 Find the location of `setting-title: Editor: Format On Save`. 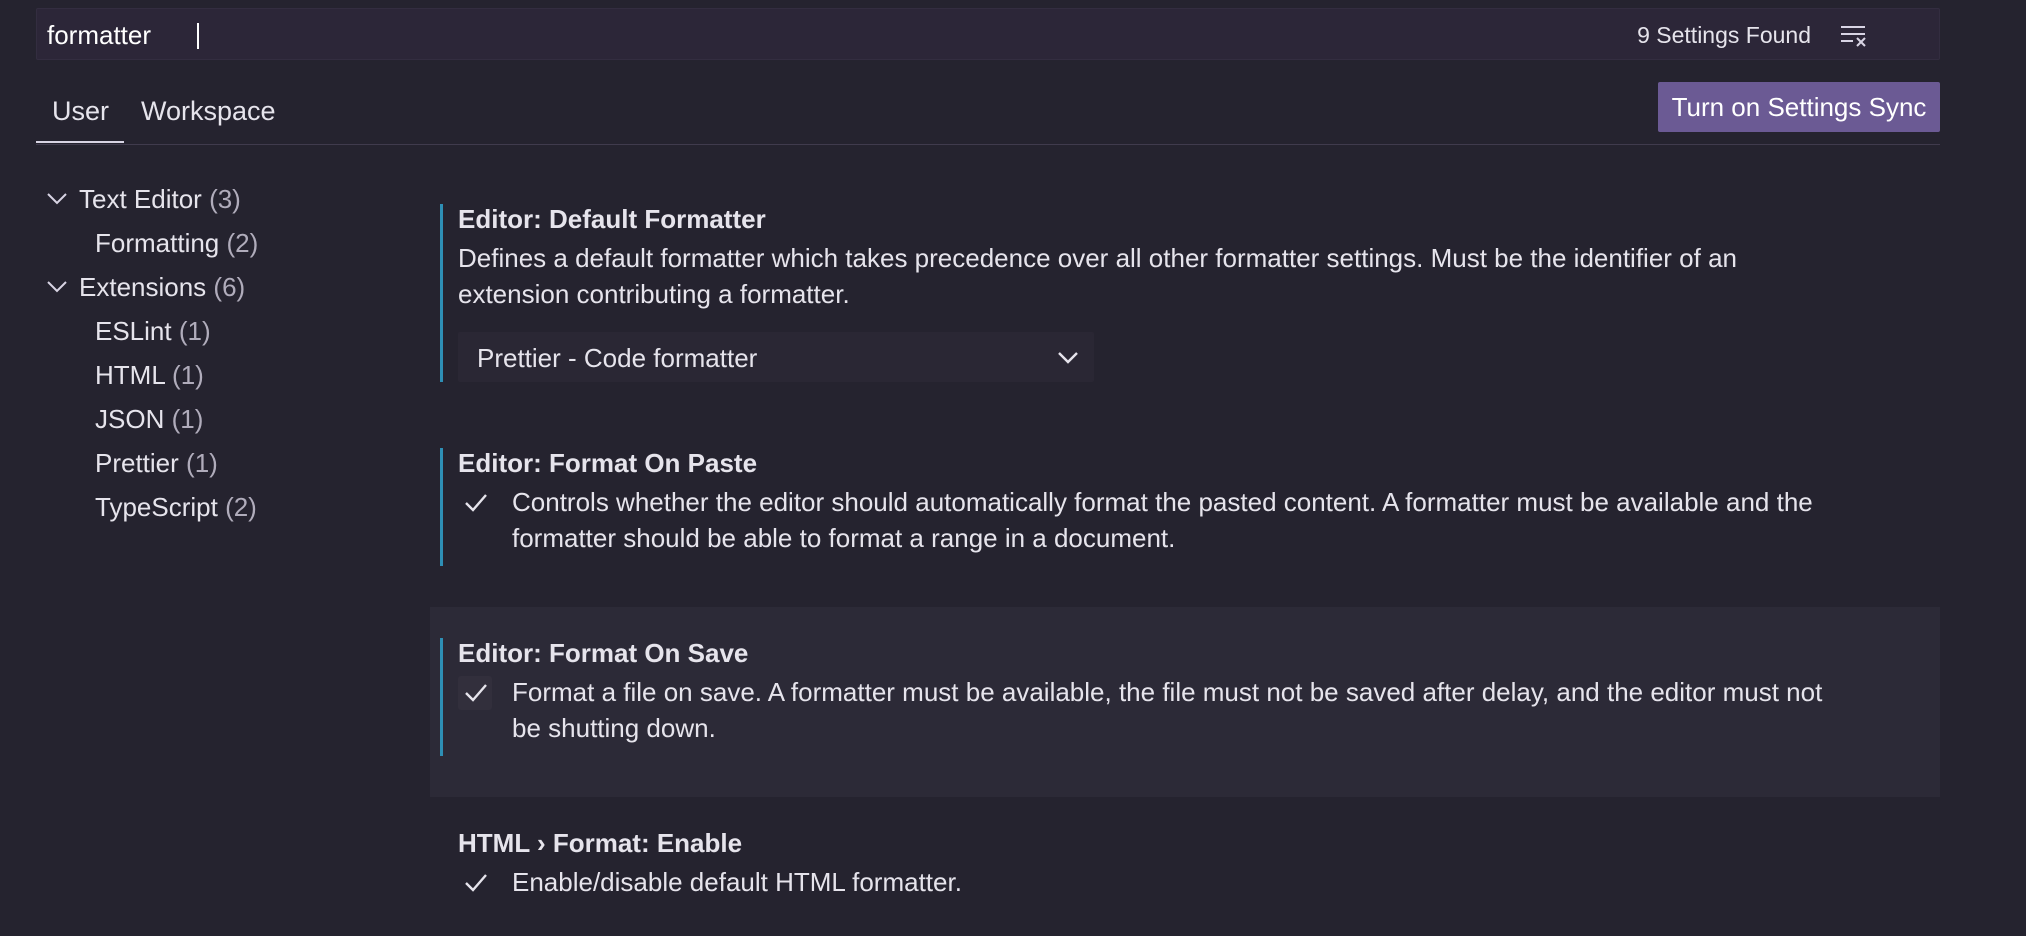

setting-title: Editor: Format On Save is located at coordinates (603, 653).